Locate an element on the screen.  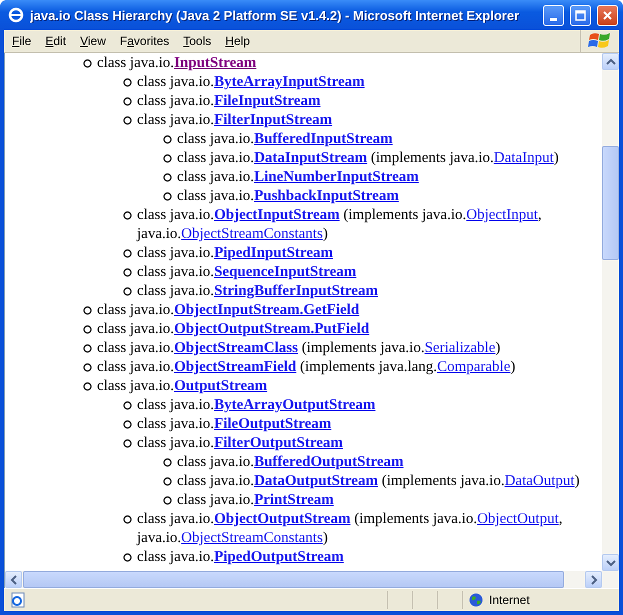
class-link: ObjectInputStream.GetField is located at coordinates (267, 310).